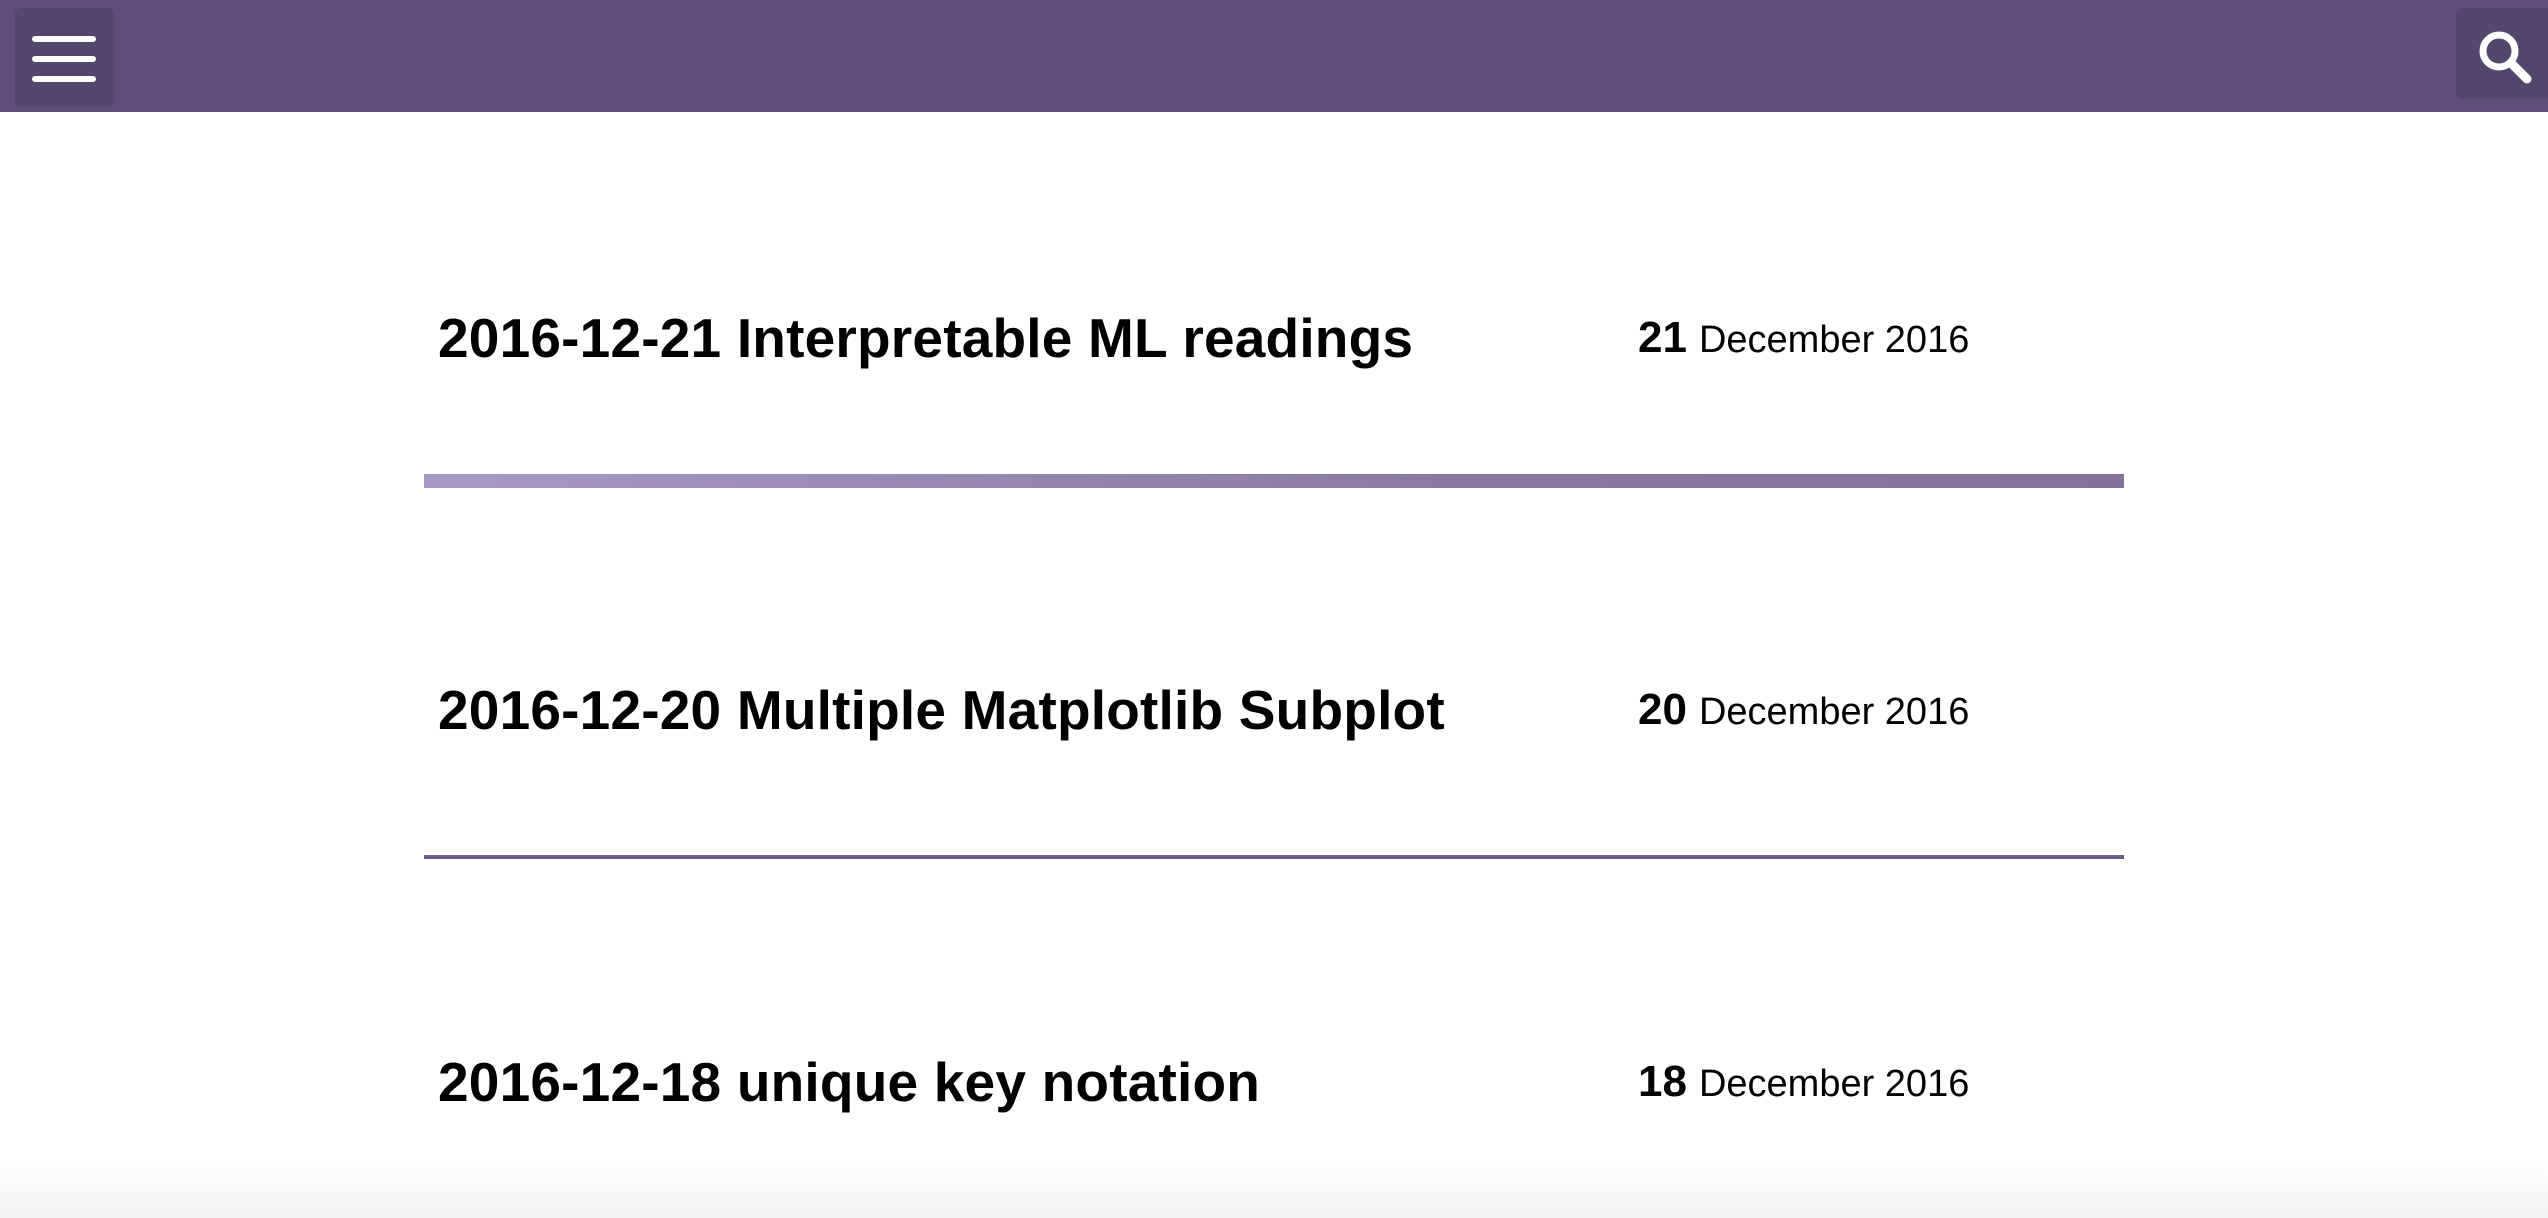  I want to click on post-date-day: 21, so click(1662, 337).